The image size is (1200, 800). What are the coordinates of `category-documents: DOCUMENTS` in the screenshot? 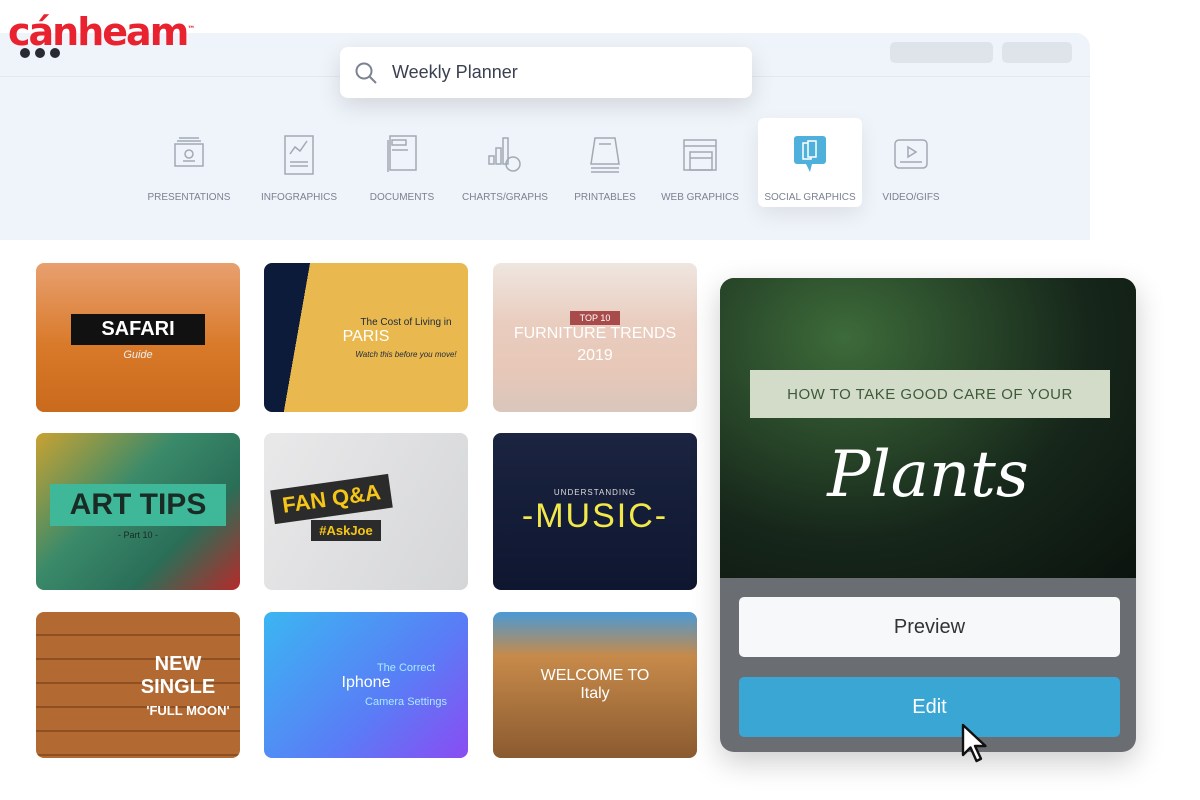 It's located at (402, 162).